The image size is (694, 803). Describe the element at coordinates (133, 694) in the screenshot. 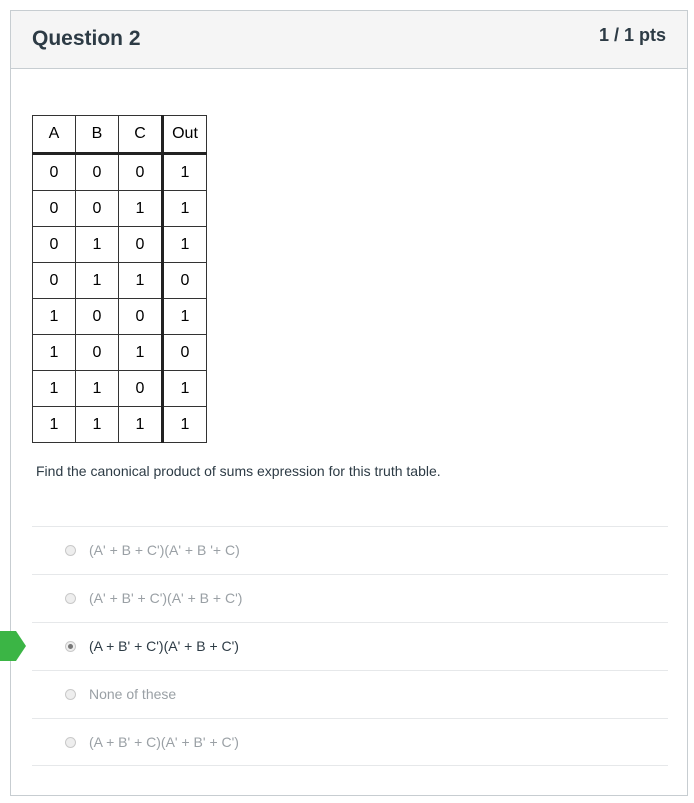

I see `answer-label: None of these` at that location.